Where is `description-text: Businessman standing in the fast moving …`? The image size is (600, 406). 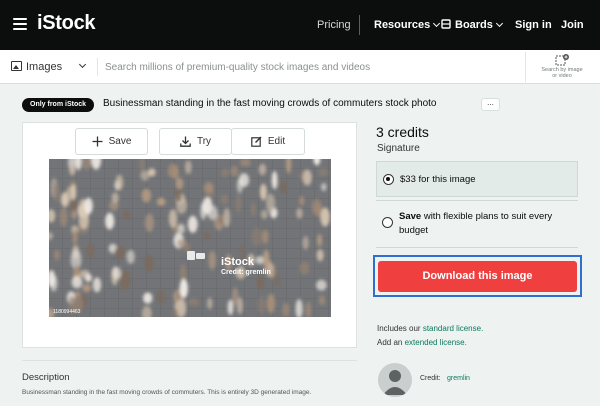
description-text: Businessman standing in the fast moving … is located at coordinates (167, 392).